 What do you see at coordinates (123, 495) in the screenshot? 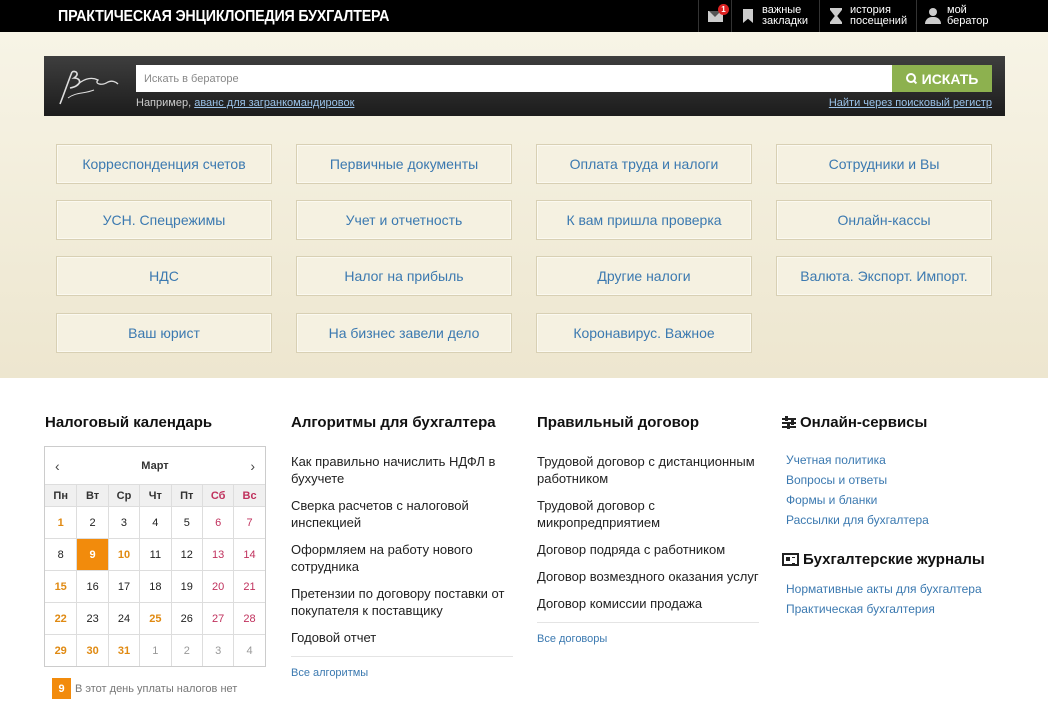
I see `weekday-label: Ср` at bounding box center [123, 495].